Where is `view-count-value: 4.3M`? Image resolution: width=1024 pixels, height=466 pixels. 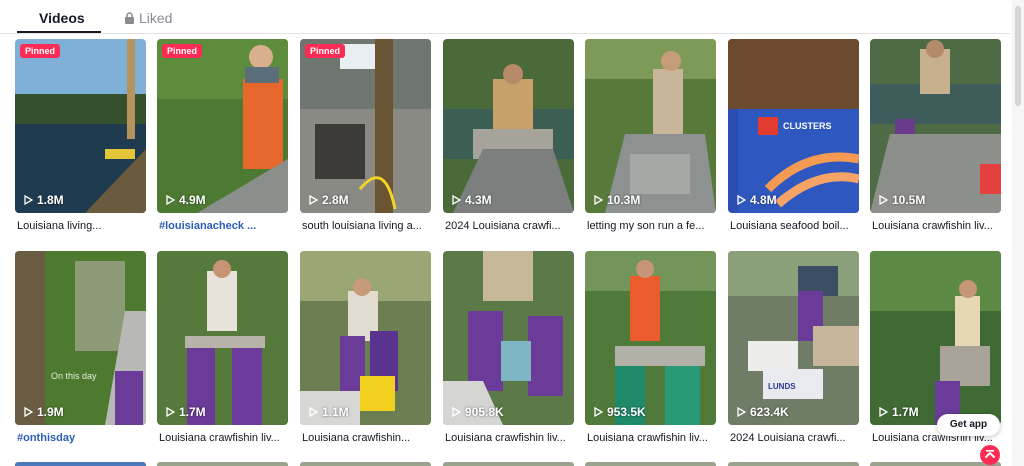
view-count-value: 4.3M is located at coordinates (478, 200).